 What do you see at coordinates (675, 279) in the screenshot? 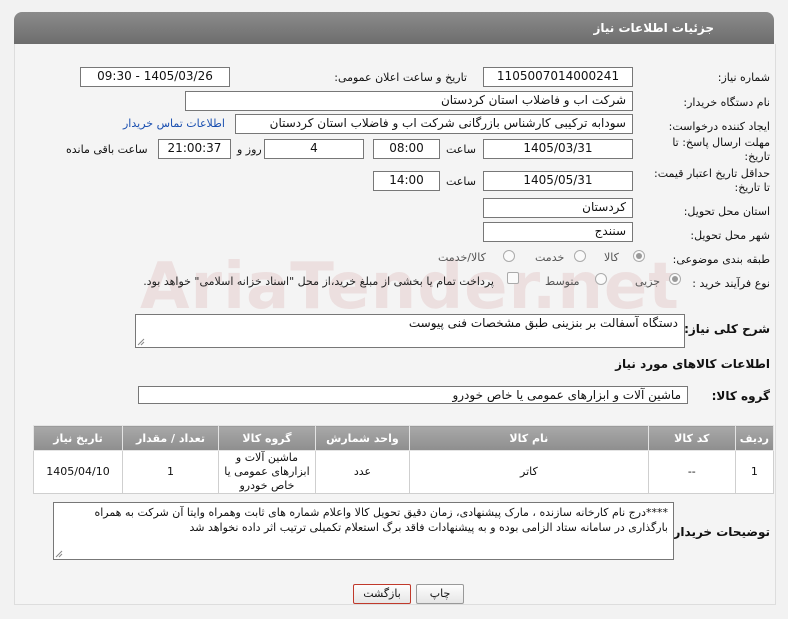
I see `process-radio-minor` at bounding box center [675, 279].